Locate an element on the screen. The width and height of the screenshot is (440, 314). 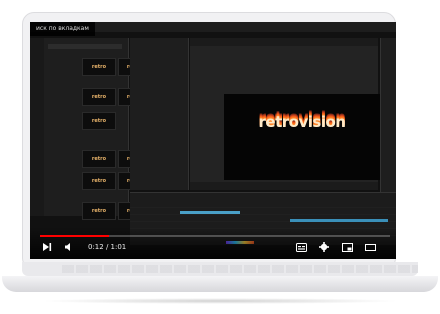
viewer-toolbar is located at coordinates (284, 186).